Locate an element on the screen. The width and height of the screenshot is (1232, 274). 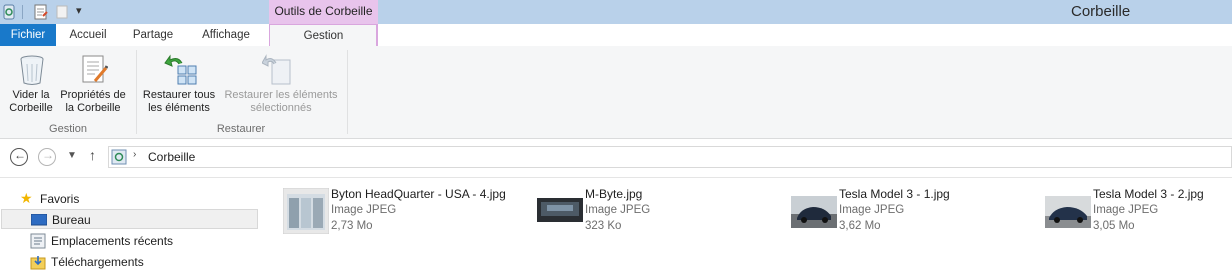
bin-properties-button: Propriétés de la Corbeille is located at coordinates (93, 84).